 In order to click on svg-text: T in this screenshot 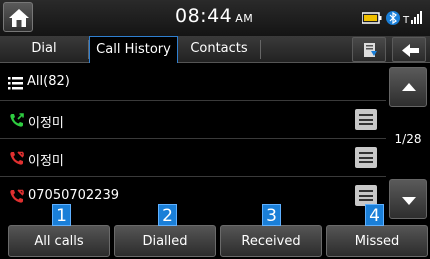, I will do `click(406, 20)`.